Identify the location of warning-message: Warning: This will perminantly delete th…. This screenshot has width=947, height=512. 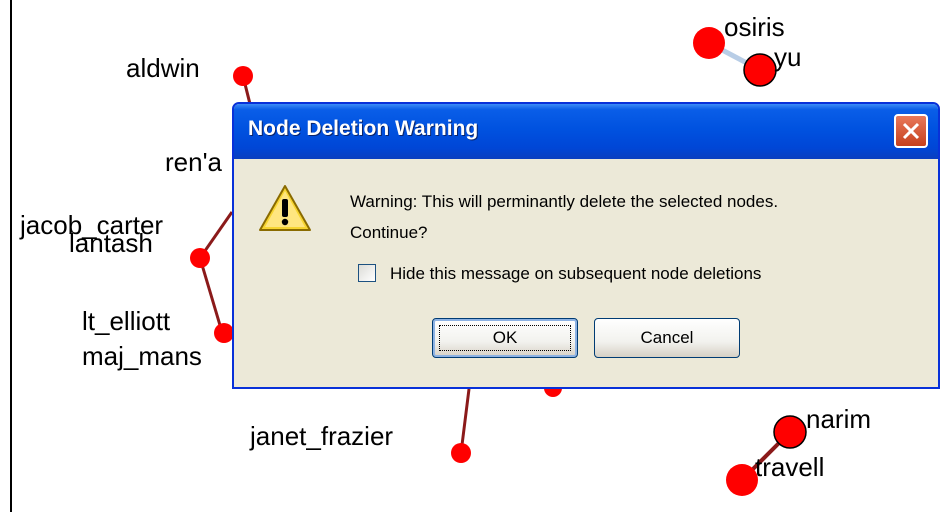
(564, 201).